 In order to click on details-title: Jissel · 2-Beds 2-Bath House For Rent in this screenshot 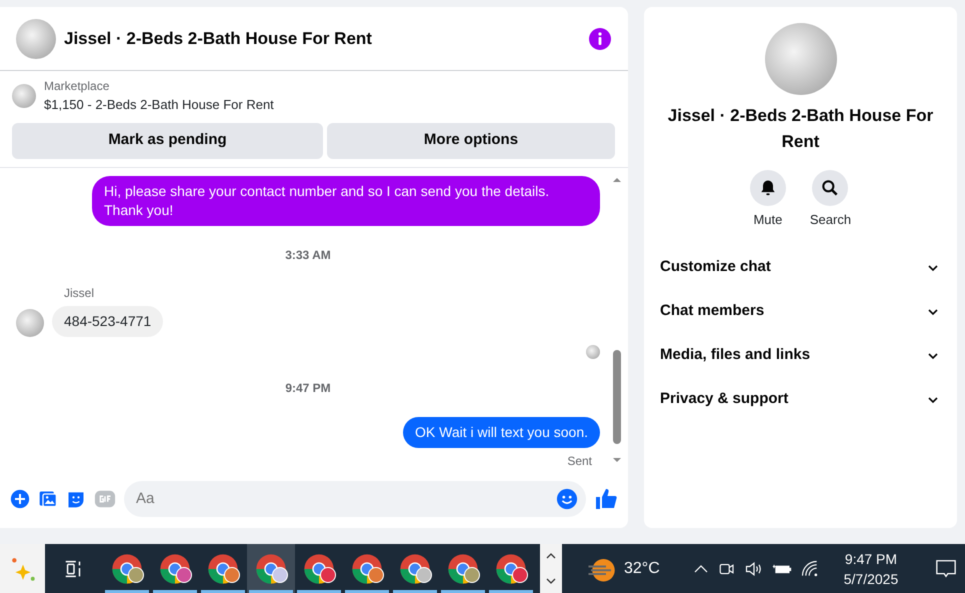, I will do `click(800, 128)`.